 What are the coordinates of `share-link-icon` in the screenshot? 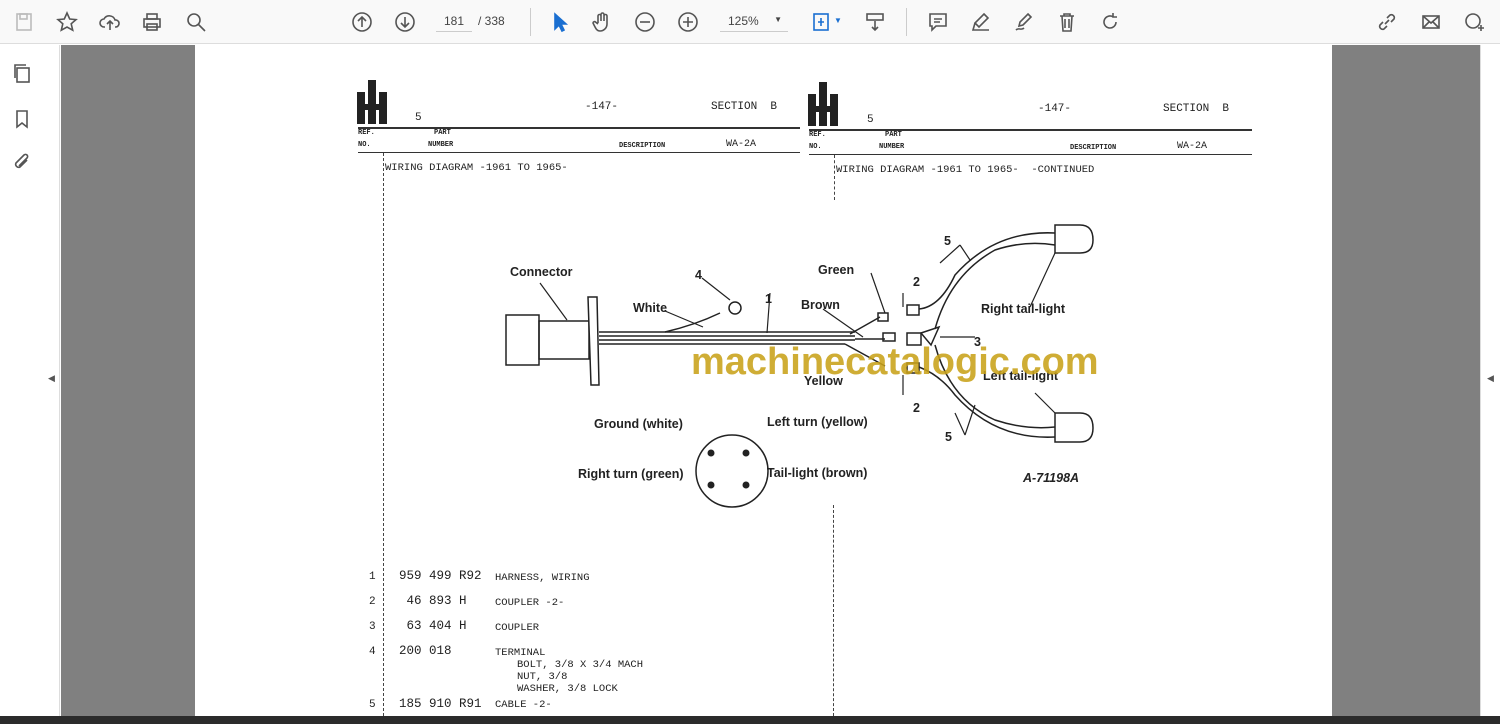 It's located at (1387, 22).